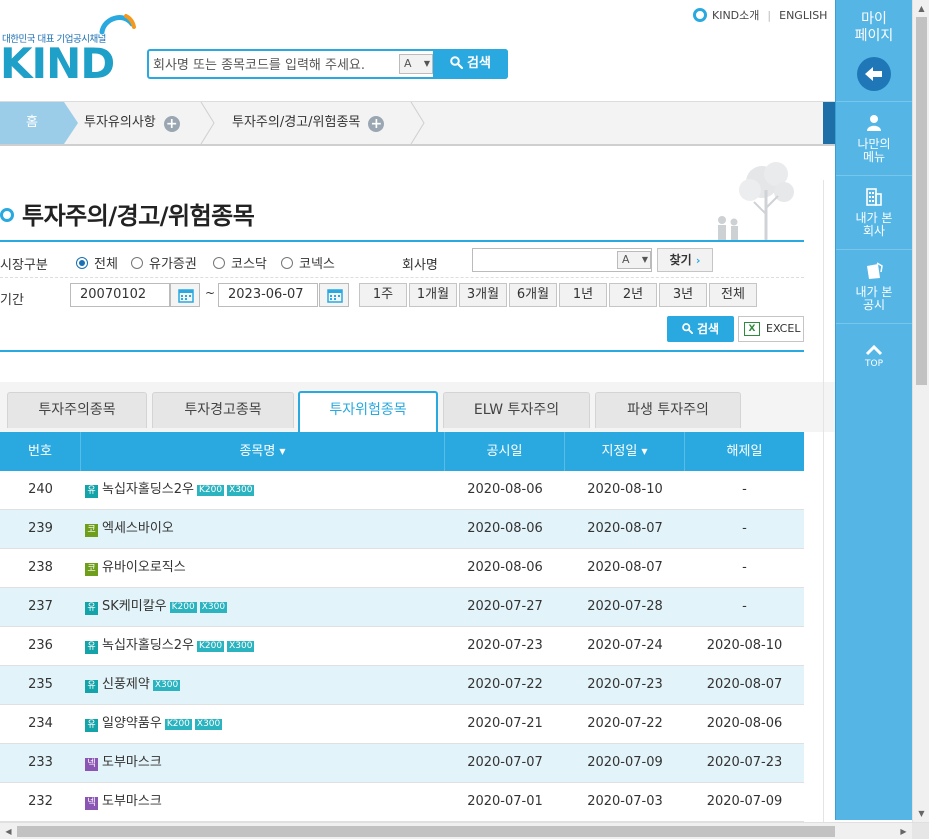  Describe the element at coordinates (263, 451) in the screenshot. I see `col-name: 종목명 ▼` at that location.